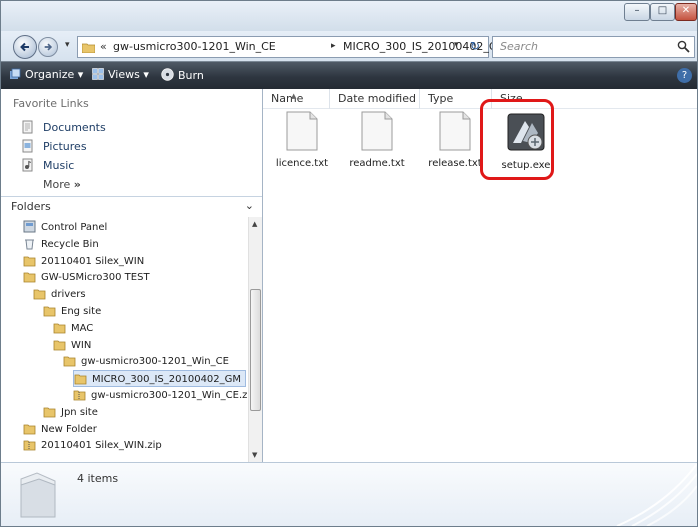 The width and height of the screenshot is (698, 527). I want to click on tree-item-label: Jpn site, so click(79, 412).